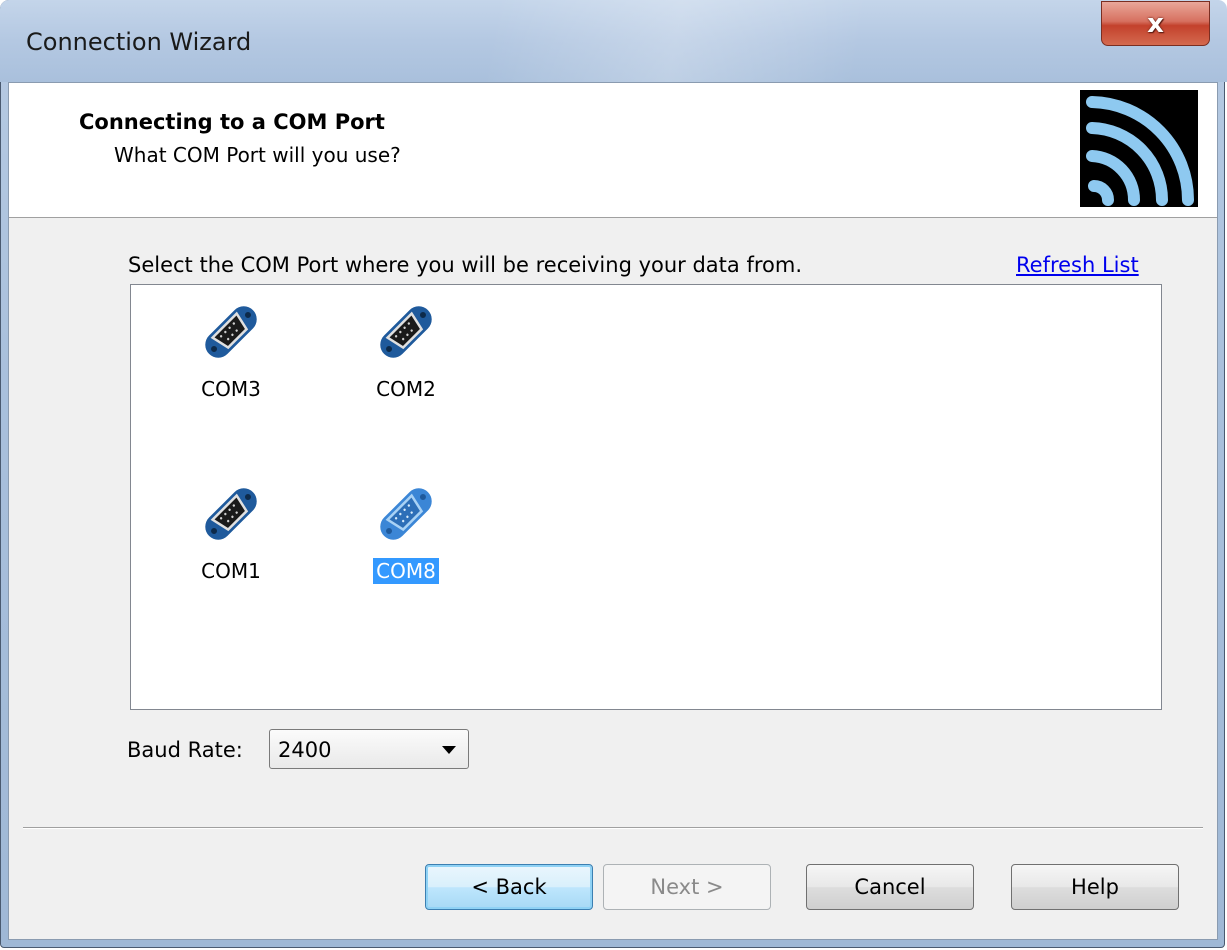 Image resolution: width=1227 pixels, height=950 pixels. I want to click on port-label: COM3, so click(231, 389).